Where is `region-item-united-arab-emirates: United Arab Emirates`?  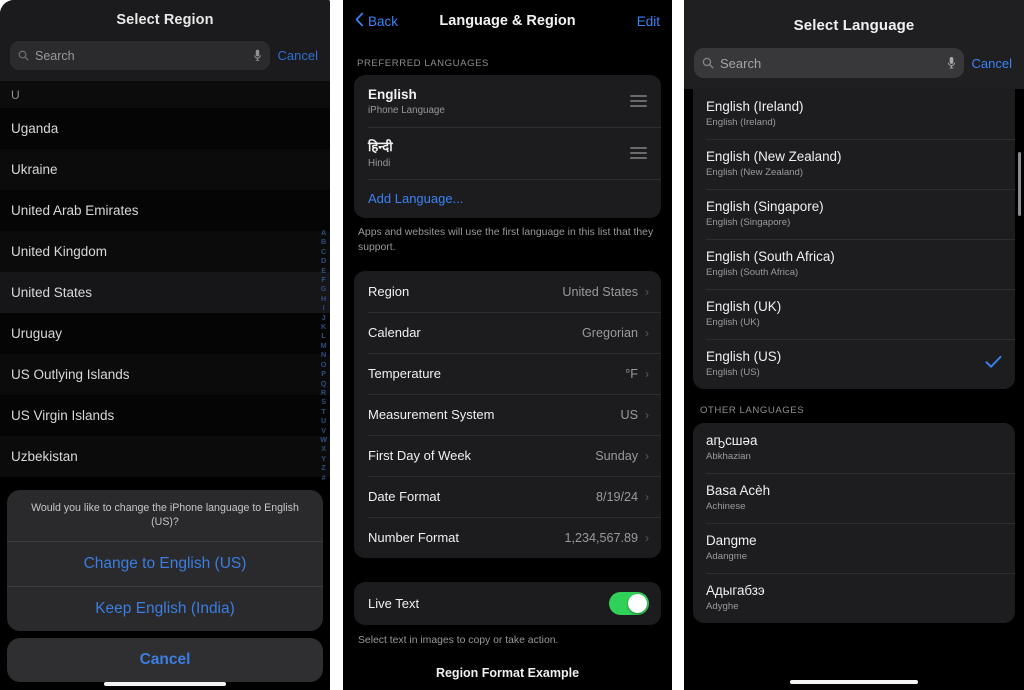 region-item-united-arab-emirates: United Arab Emirates is located at coordinates (165, 210).